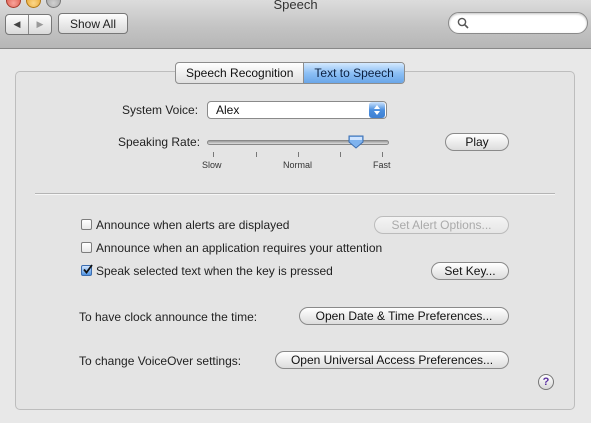 The width and height of the screenshot is (591, 423). I want to click on tab-speech-recognition: Speech Recognition, so click(239, 73).